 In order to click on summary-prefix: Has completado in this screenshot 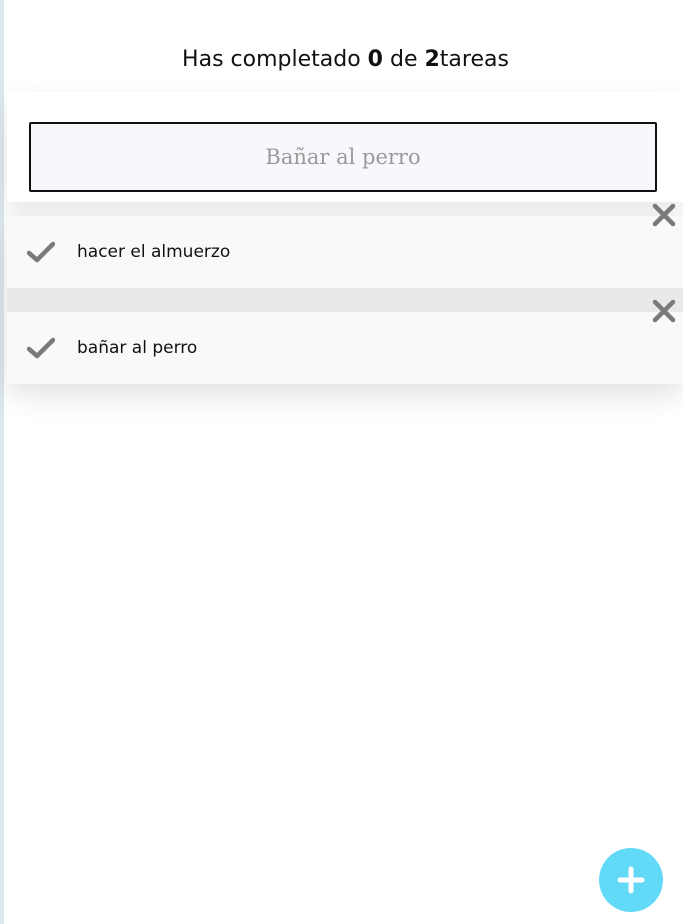, I will do `click(271, 59)`.